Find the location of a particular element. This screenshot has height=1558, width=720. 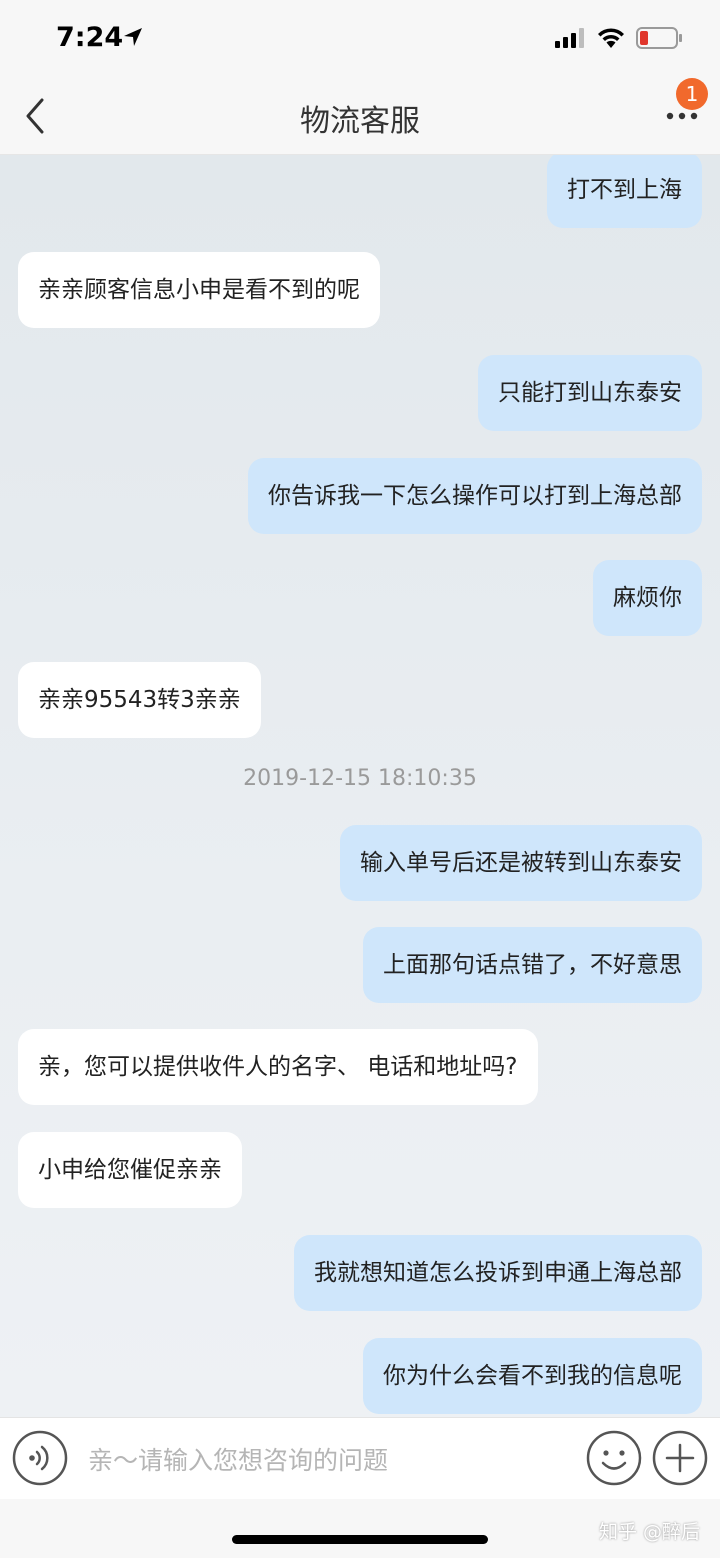

voice-icon is located at coordinates (40, 1458).